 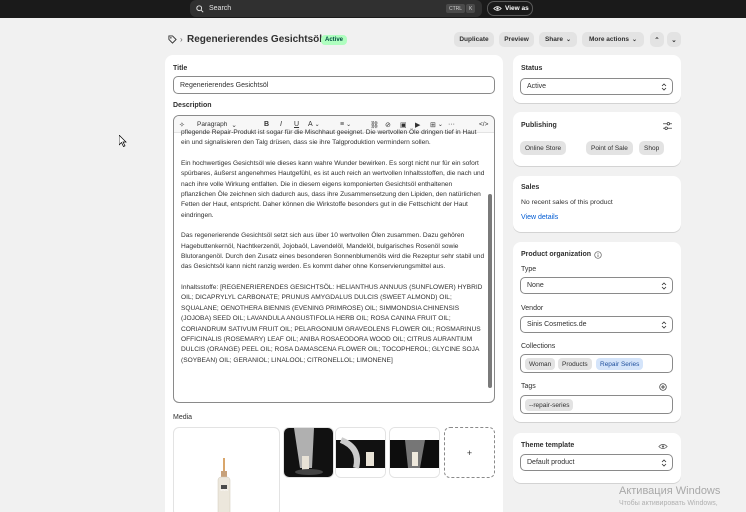 I want to click on top-bar: Search CTRL K View as, so click(x=373, y=9).